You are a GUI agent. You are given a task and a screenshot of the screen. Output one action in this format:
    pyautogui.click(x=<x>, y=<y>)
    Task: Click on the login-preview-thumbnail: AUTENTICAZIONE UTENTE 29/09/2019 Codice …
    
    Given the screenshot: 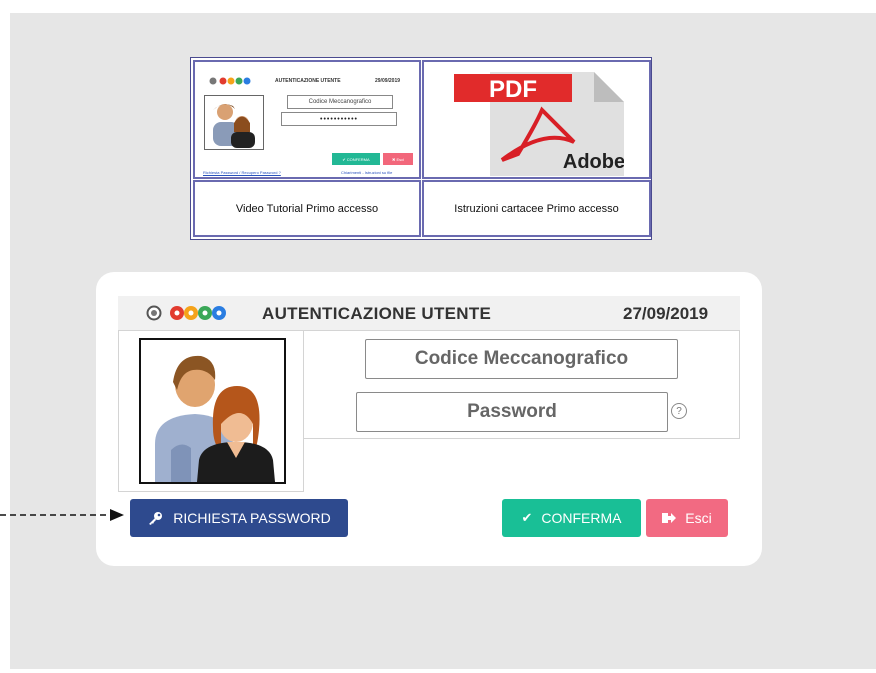 What is the action you would take?
    pyautogui.click(x=307, y=119)
    